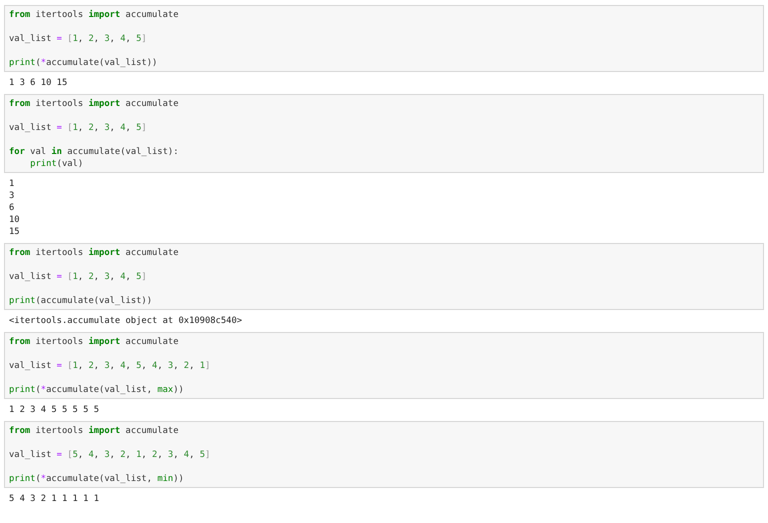 This screenshot has height=523, width=768. What do you see at coordinates (54, 499) in the screenshot?
I see `output-line: 5 4 3 2 1 1 1 1 1` at bounding box center [54, 499].